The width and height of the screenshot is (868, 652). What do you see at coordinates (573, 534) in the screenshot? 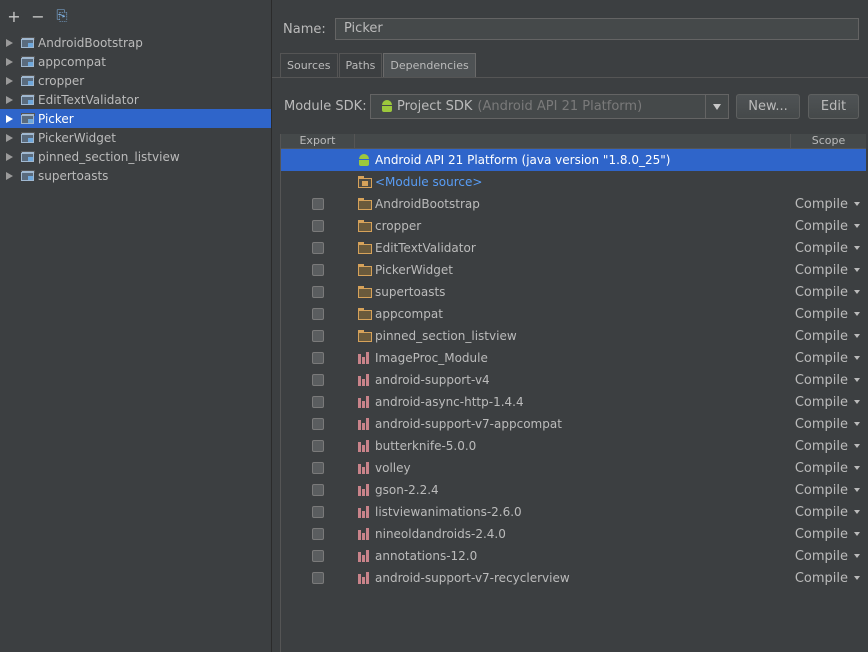
I see `dependency-row: nineoldandroids-2.4.0 Compile` at bounding box center [573, 534].